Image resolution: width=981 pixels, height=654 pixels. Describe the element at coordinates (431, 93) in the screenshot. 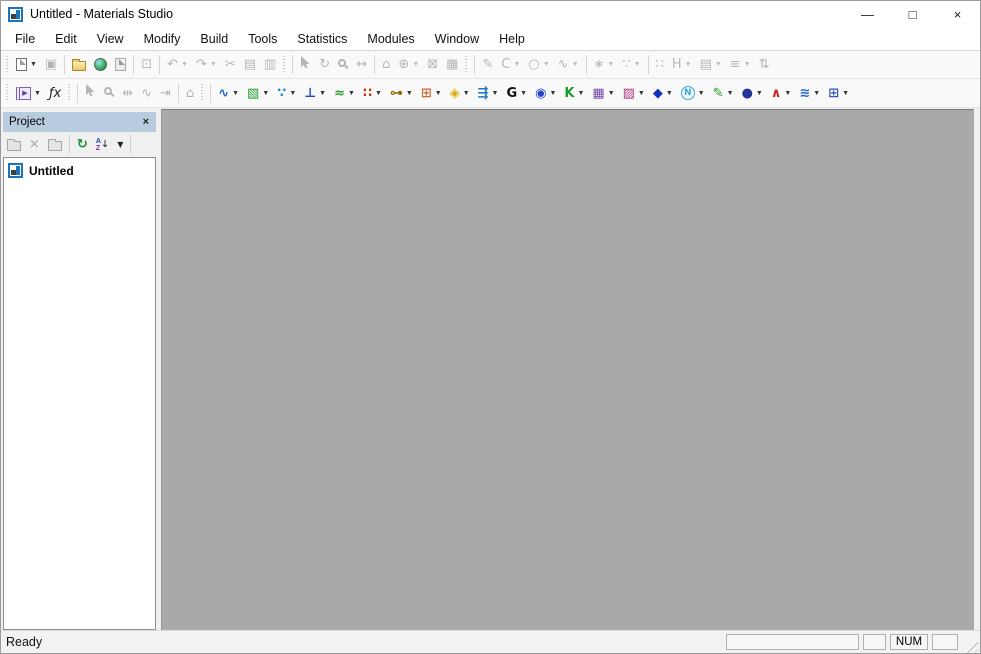

I see `dftb-module-button: ⊞ ▼` at that location.